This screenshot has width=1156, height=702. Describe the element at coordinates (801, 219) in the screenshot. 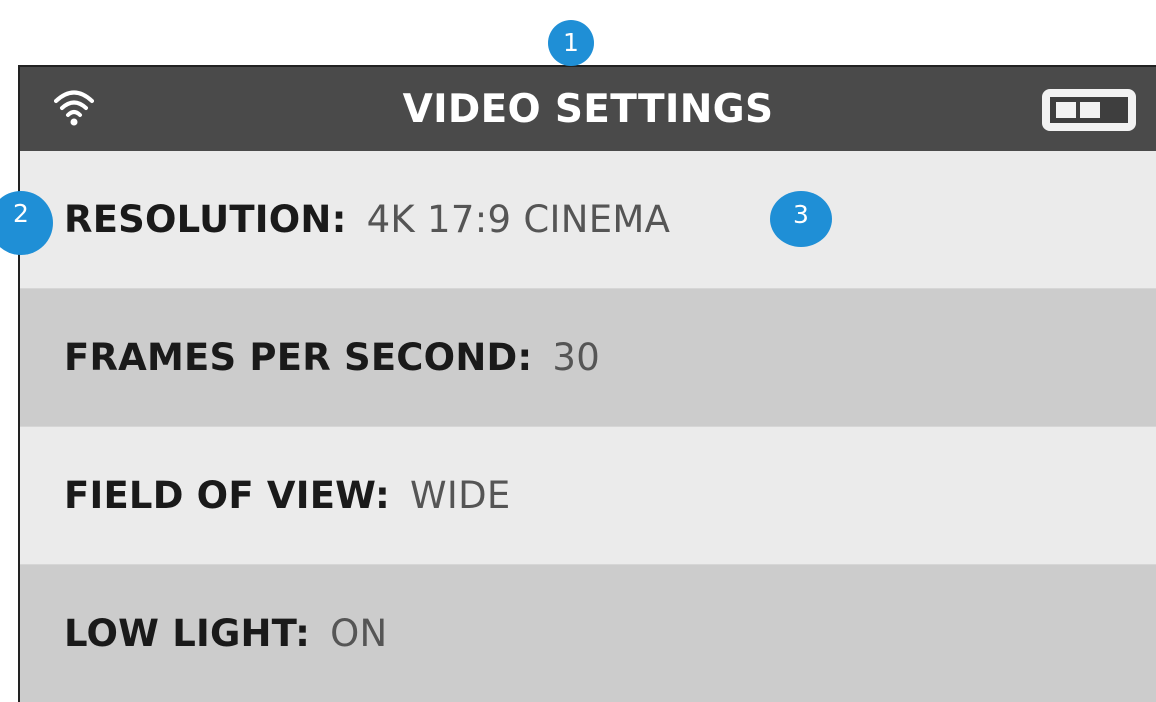

I see `callout-badge-3: 3` at that location.